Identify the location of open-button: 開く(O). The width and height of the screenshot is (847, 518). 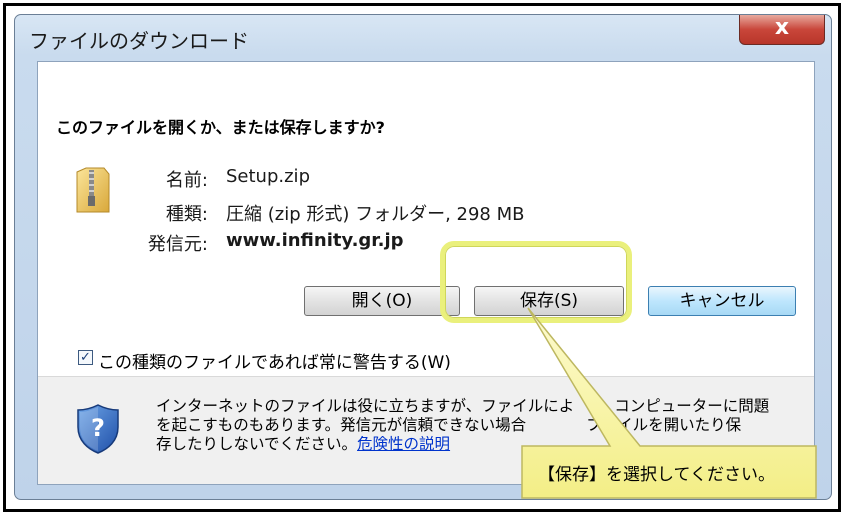
(382, 301).